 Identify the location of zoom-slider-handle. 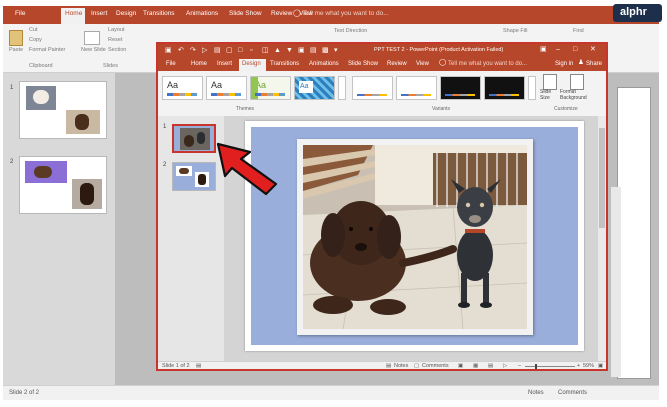
(536, 366).